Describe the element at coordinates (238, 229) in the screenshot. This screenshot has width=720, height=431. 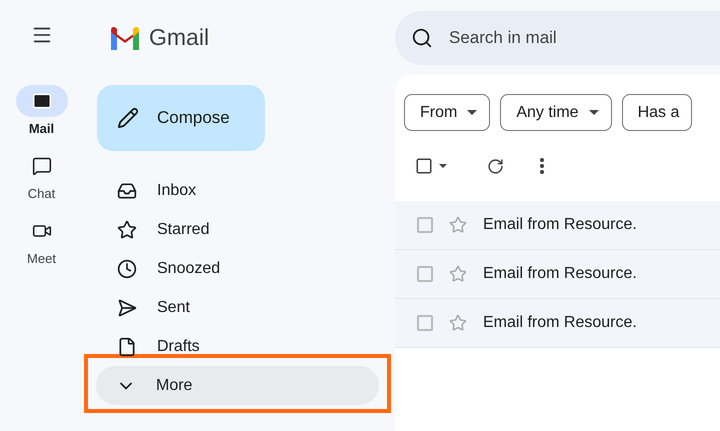
I see `nav-item: Starred` at that location.